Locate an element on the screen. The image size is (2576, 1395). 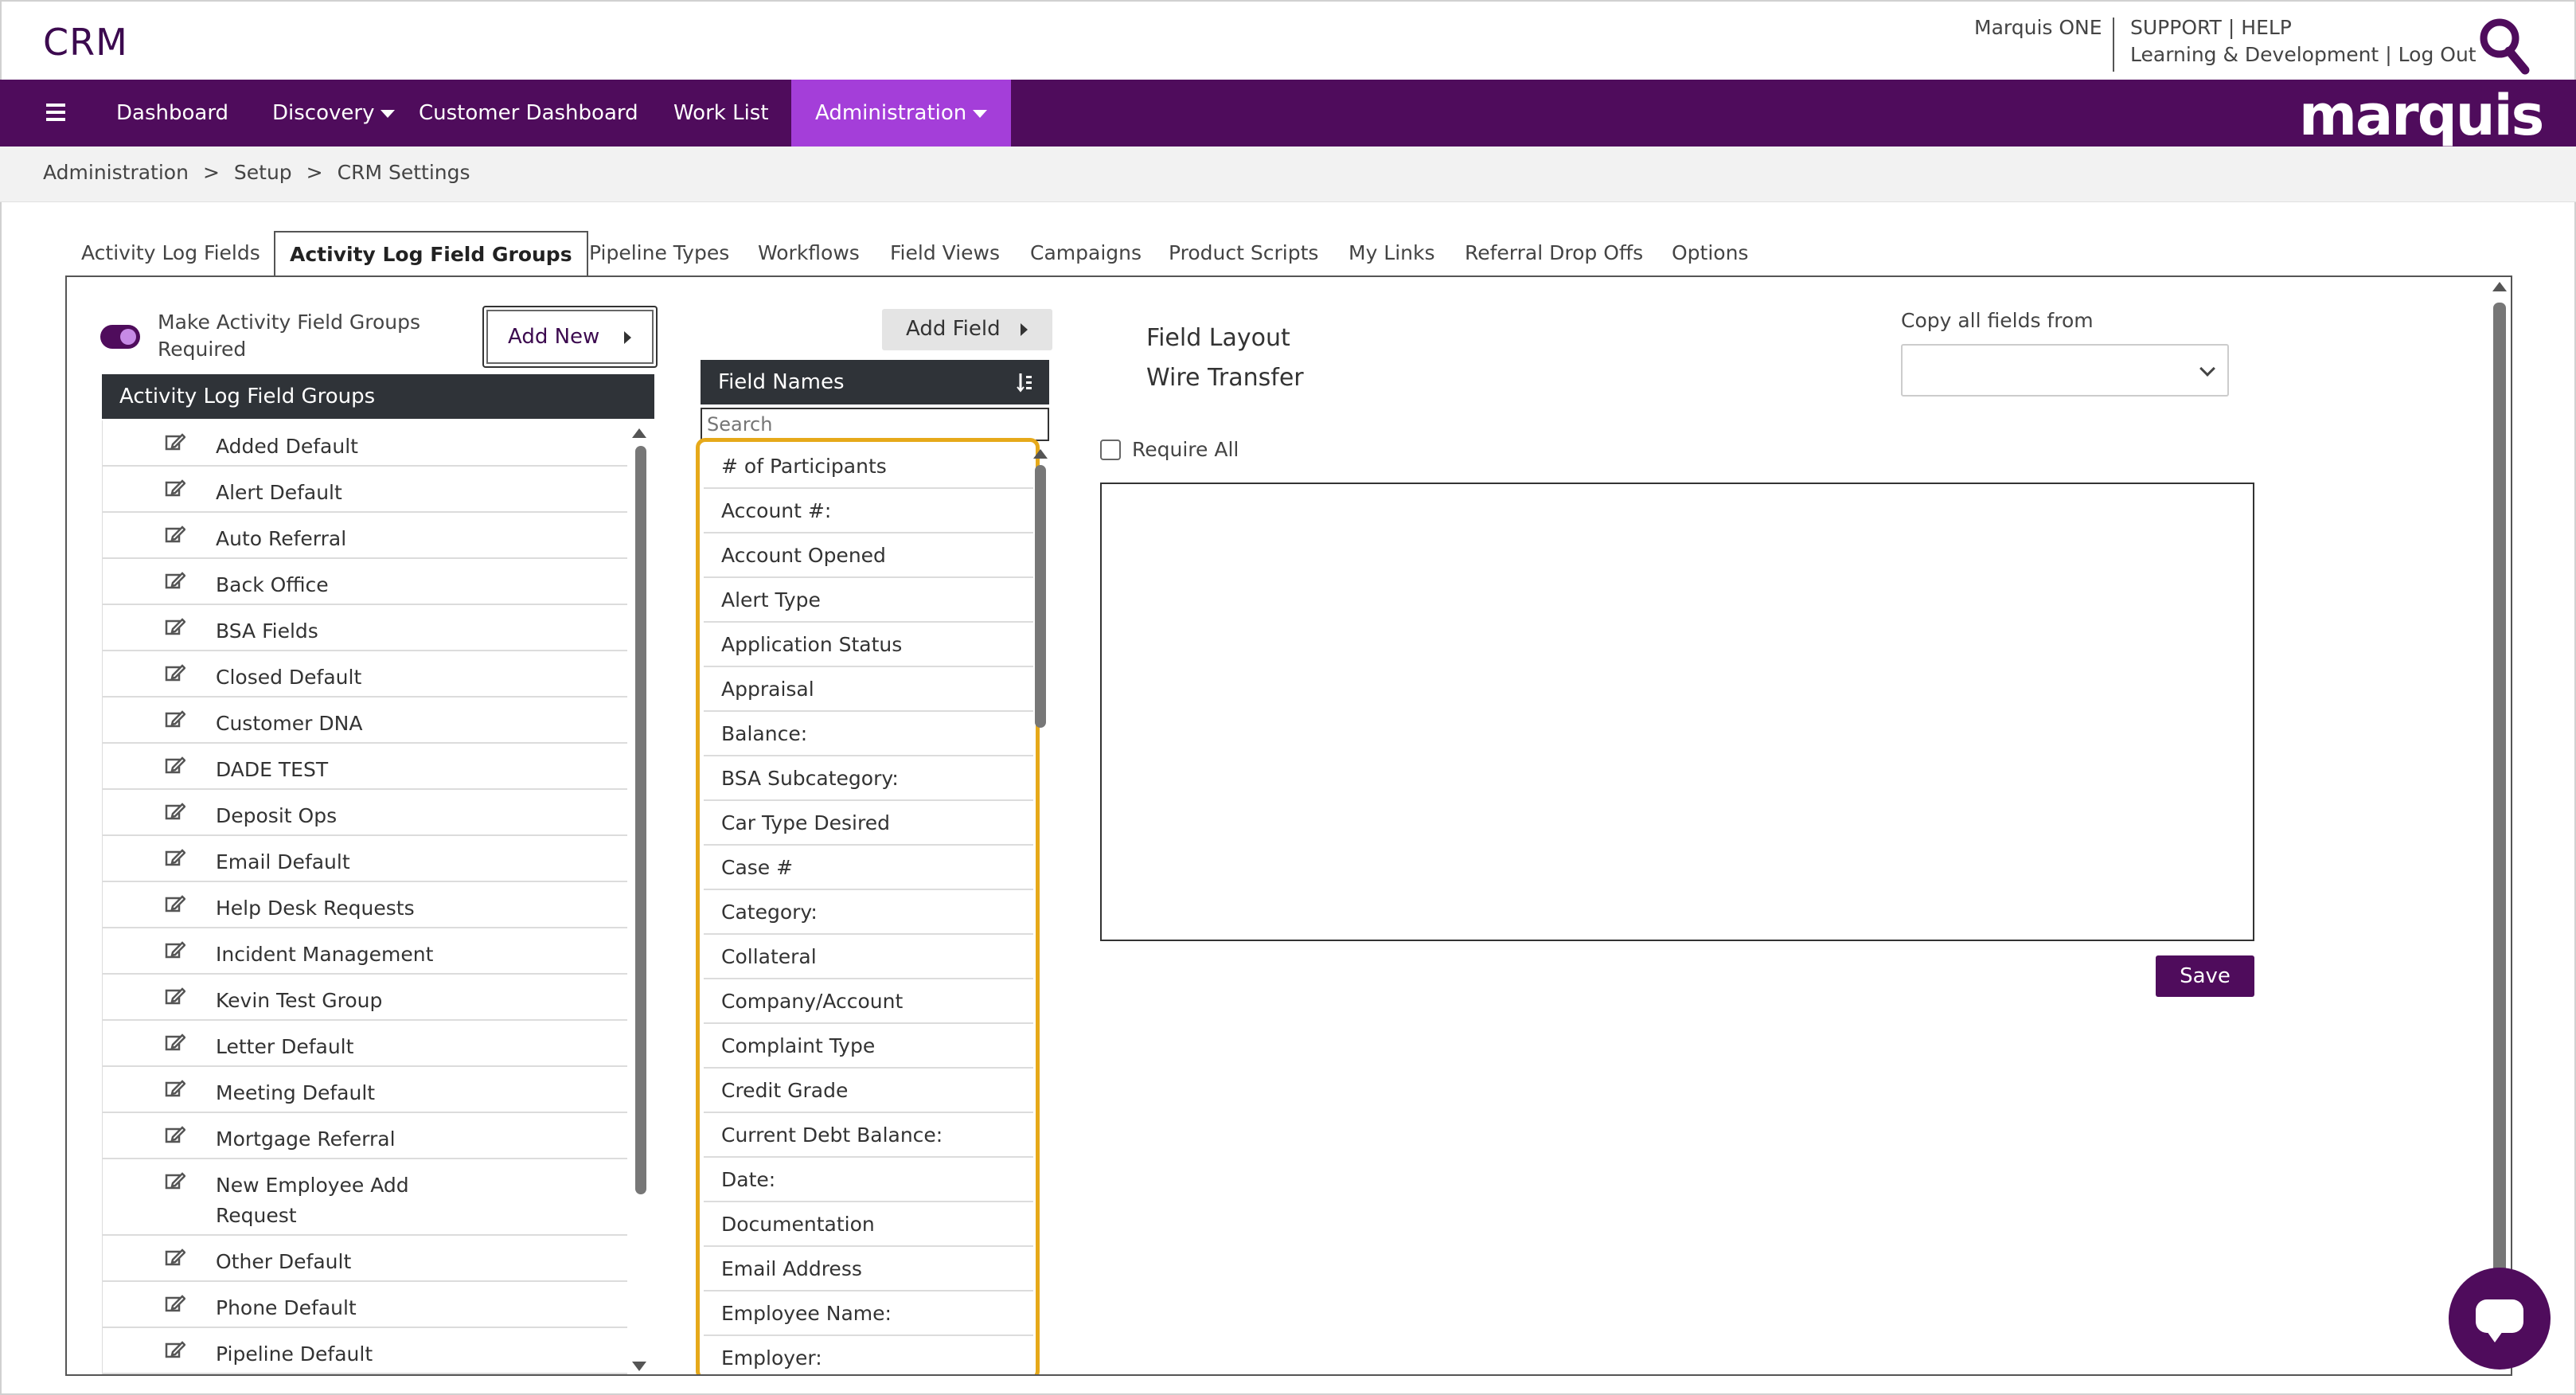
support-link: SUPPORT is located at coordinates (2176, 27).